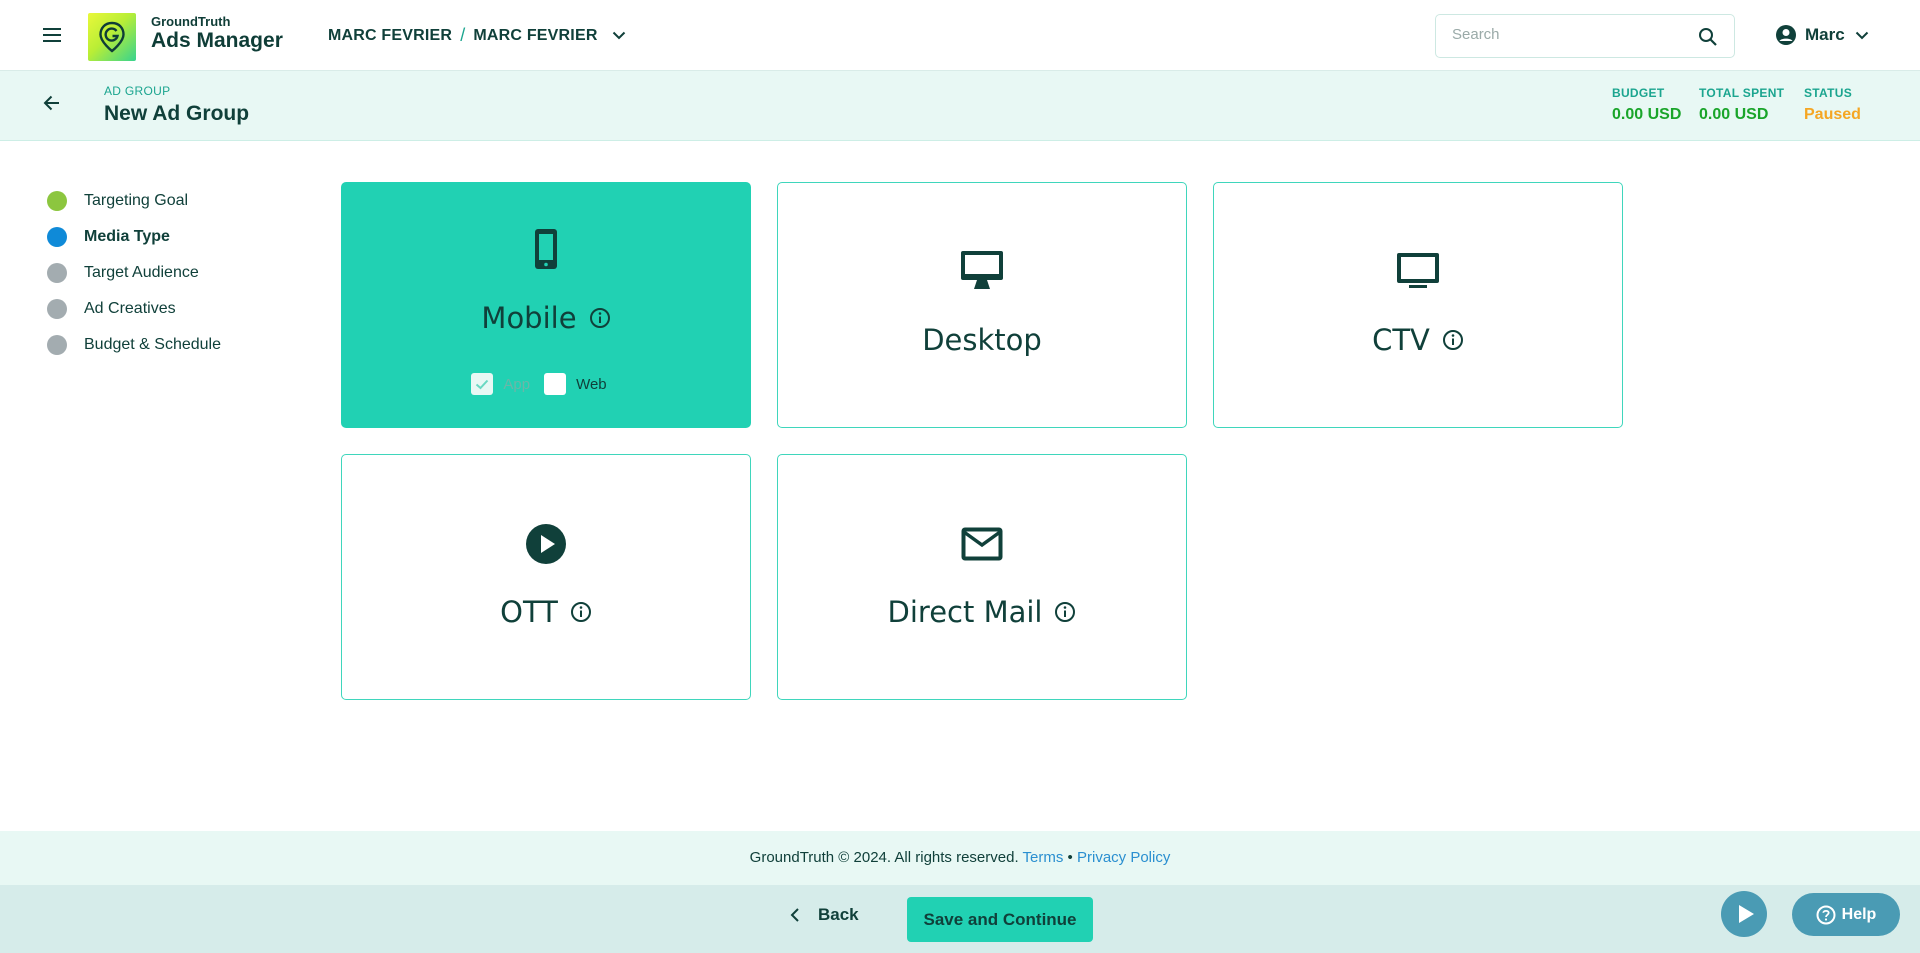 The image size is (1920, 953). What do you see at coordinates (1826, 914) in the screenshot?
I see `help-circle-icon` at bounding box center [1826, 914].